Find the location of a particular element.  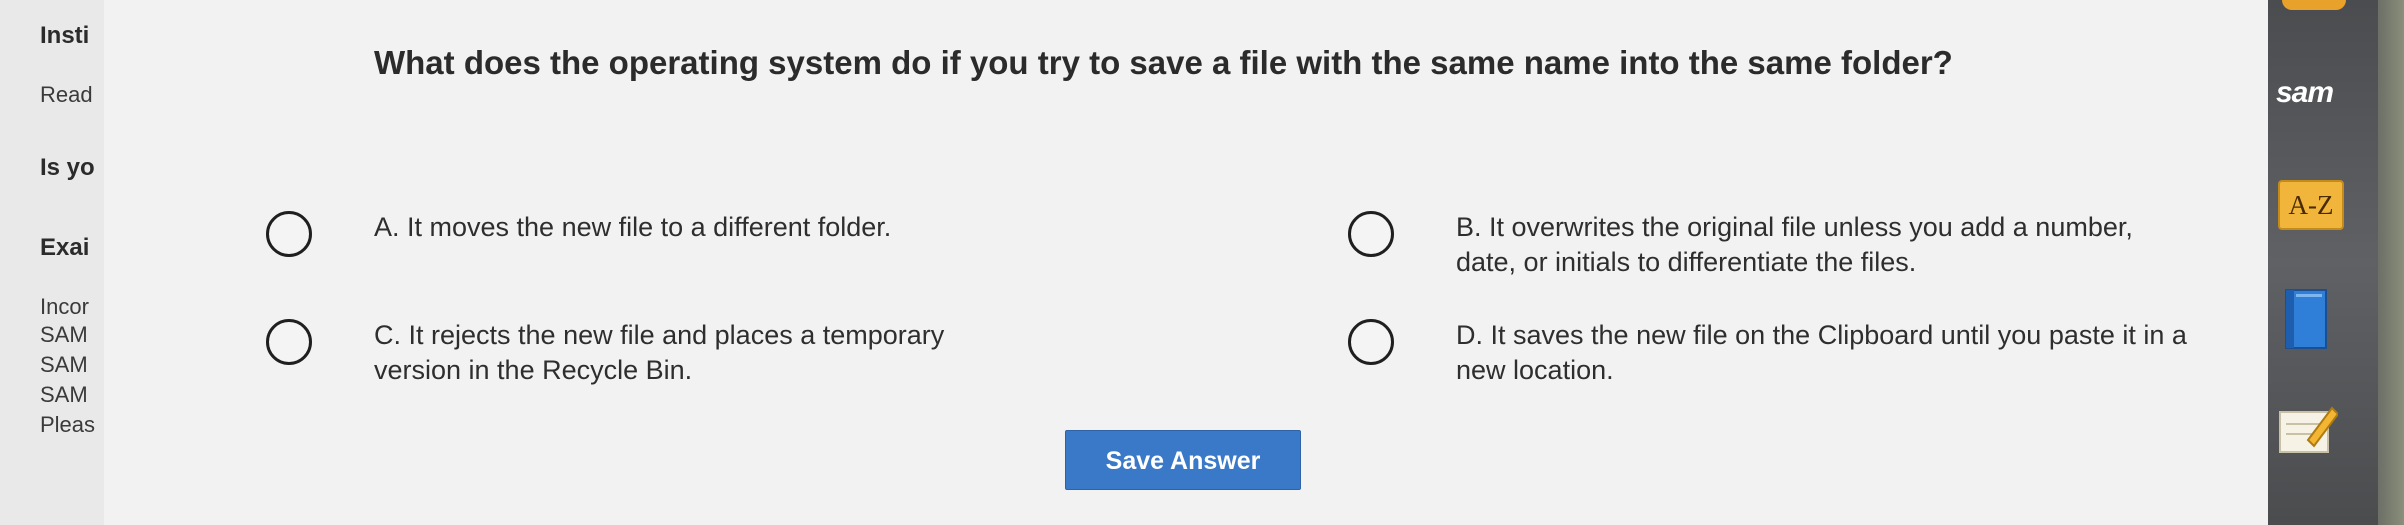

book-icon is located at coordinates (2307, 319).